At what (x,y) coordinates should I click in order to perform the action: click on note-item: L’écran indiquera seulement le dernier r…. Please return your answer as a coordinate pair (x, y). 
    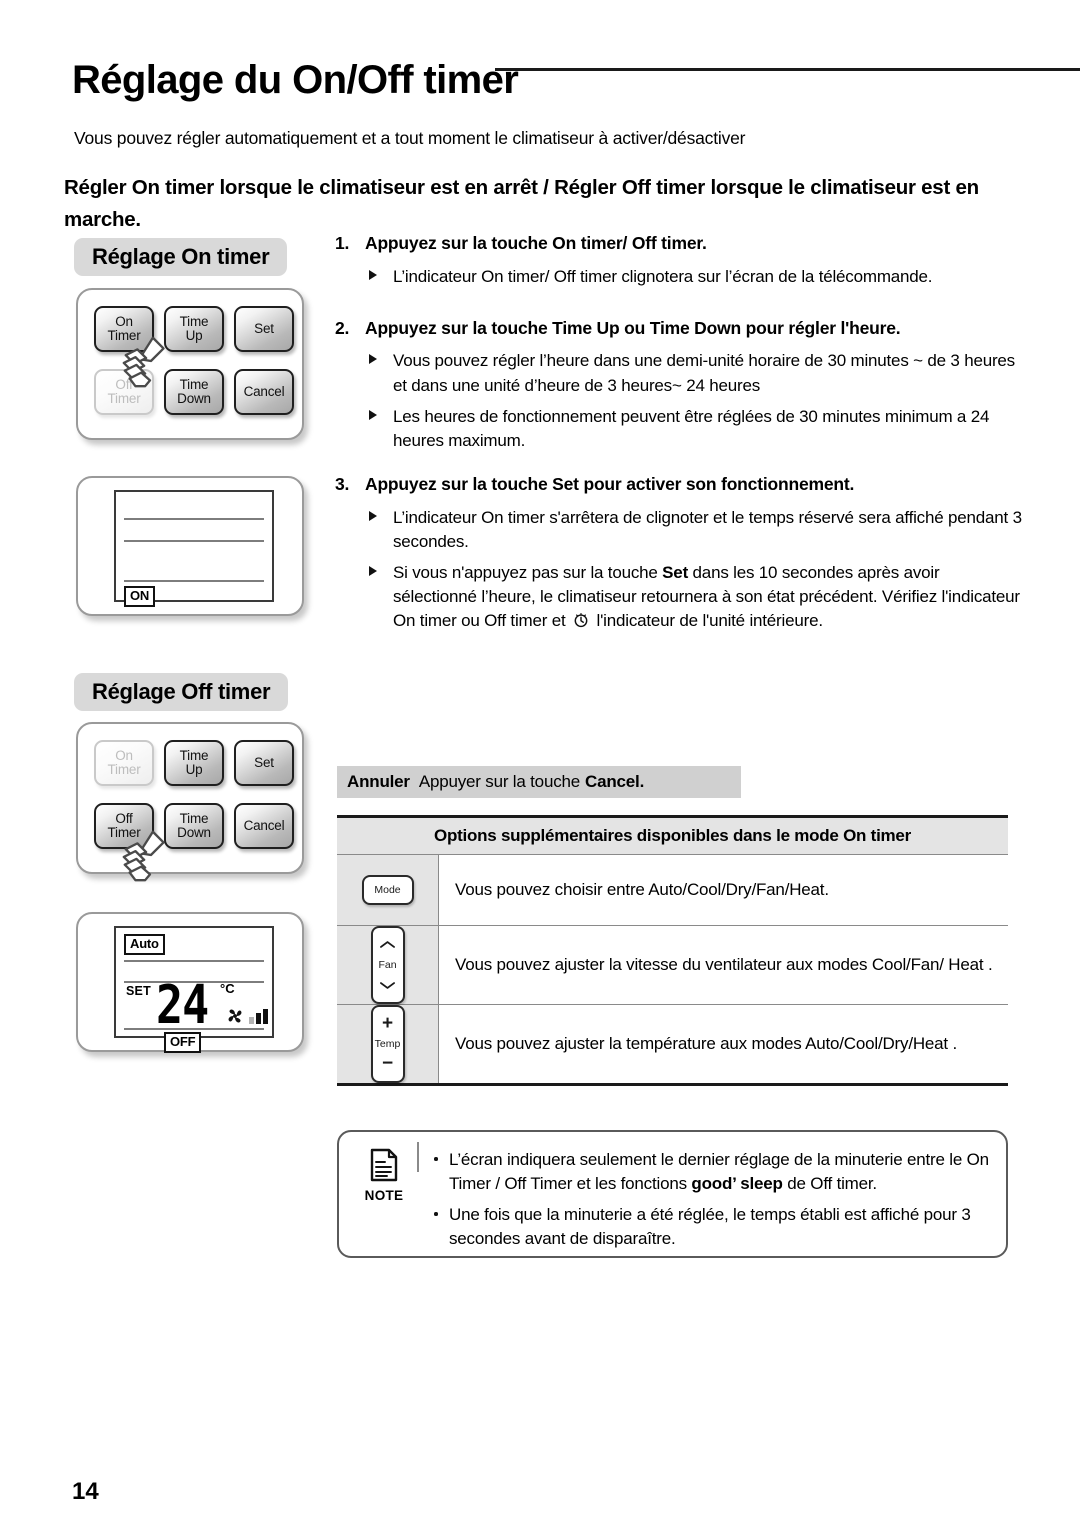
    Looking at the image, I should click on (711, 1172).